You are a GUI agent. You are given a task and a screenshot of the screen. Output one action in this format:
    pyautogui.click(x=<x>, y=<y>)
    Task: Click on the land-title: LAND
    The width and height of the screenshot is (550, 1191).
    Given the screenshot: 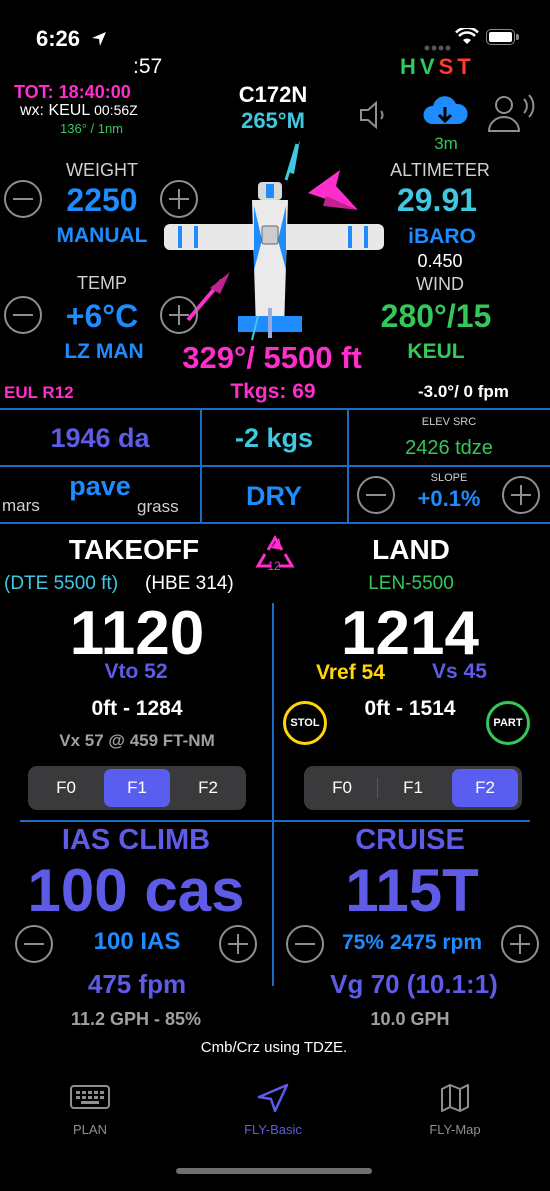 What is the action you would take?
    pyautogui.click(x=411, y=549)
    